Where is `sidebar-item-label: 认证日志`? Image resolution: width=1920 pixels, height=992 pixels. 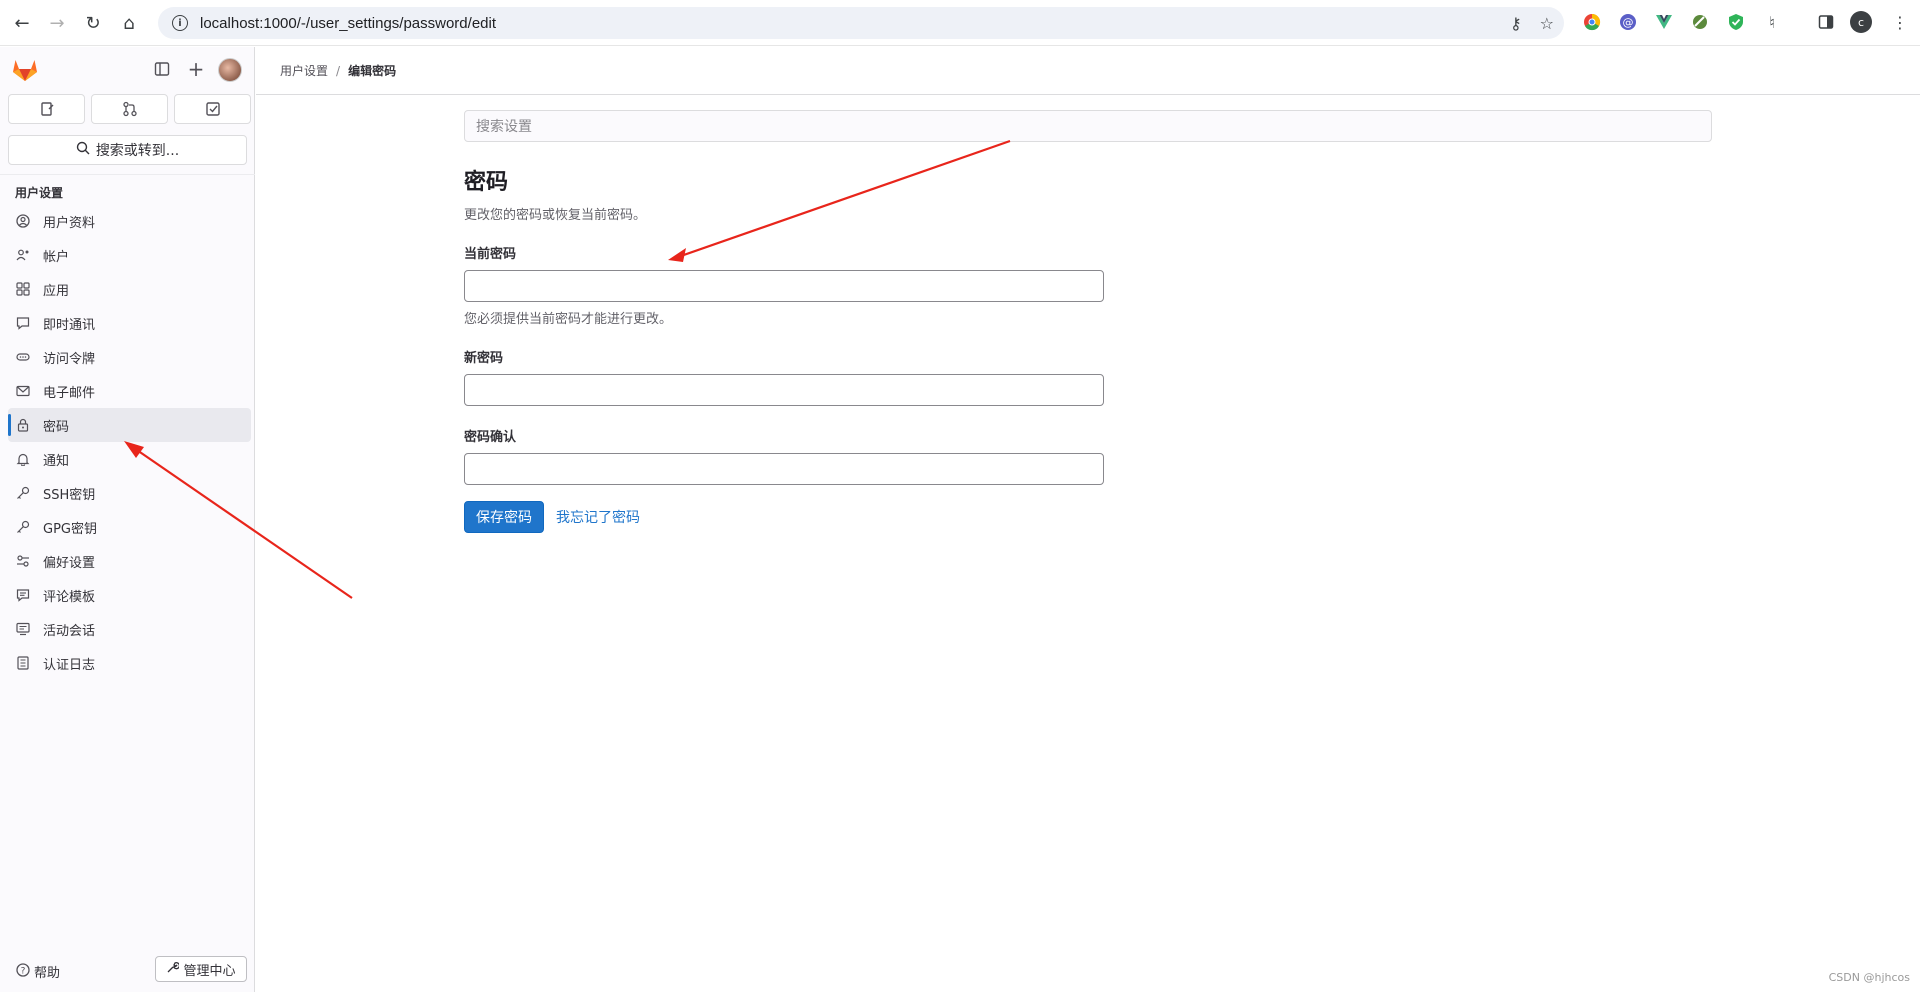 sidebar-item-label: 认证日志 is located at coordinates (69, 665).